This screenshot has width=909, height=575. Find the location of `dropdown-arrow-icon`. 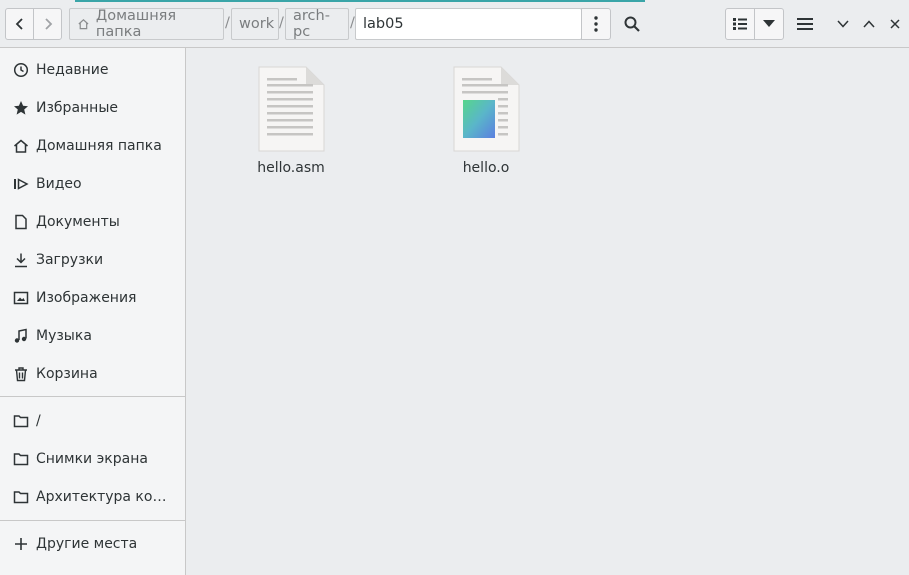

dropdown-arrow-icon is located at coordinates (769, 23).